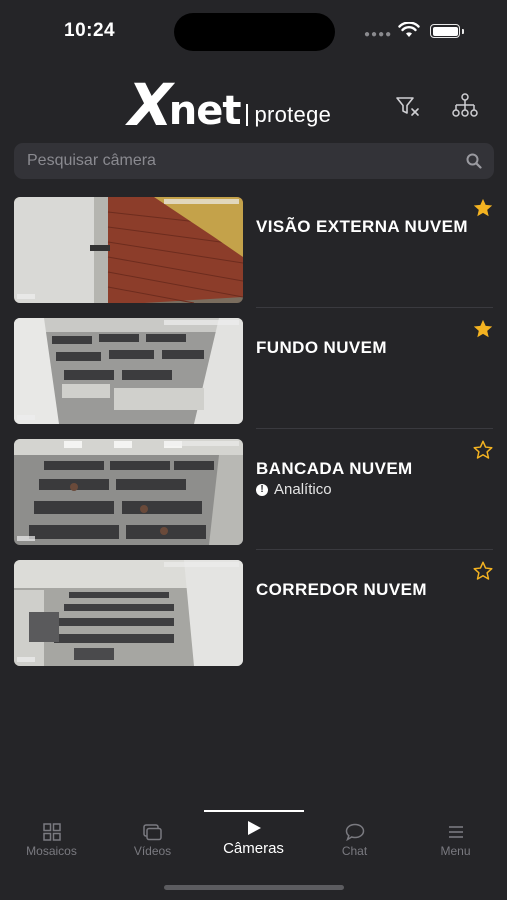  What do you see at coordinates (253, 489) in the screenshot?
I see `camera-item: BANCADA NUVEM ! Analítico` at bounding box center [253, 489].